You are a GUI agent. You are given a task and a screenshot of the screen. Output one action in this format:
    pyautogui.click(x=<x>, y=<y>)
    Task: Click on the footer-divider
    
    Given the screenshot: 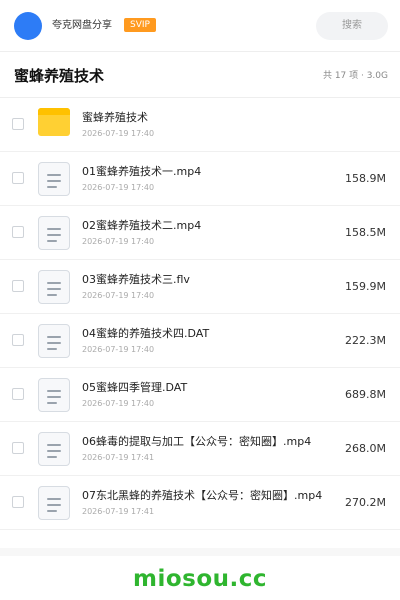 What is the action you would take?
    pyautogui.click(x=200, y=552)
    